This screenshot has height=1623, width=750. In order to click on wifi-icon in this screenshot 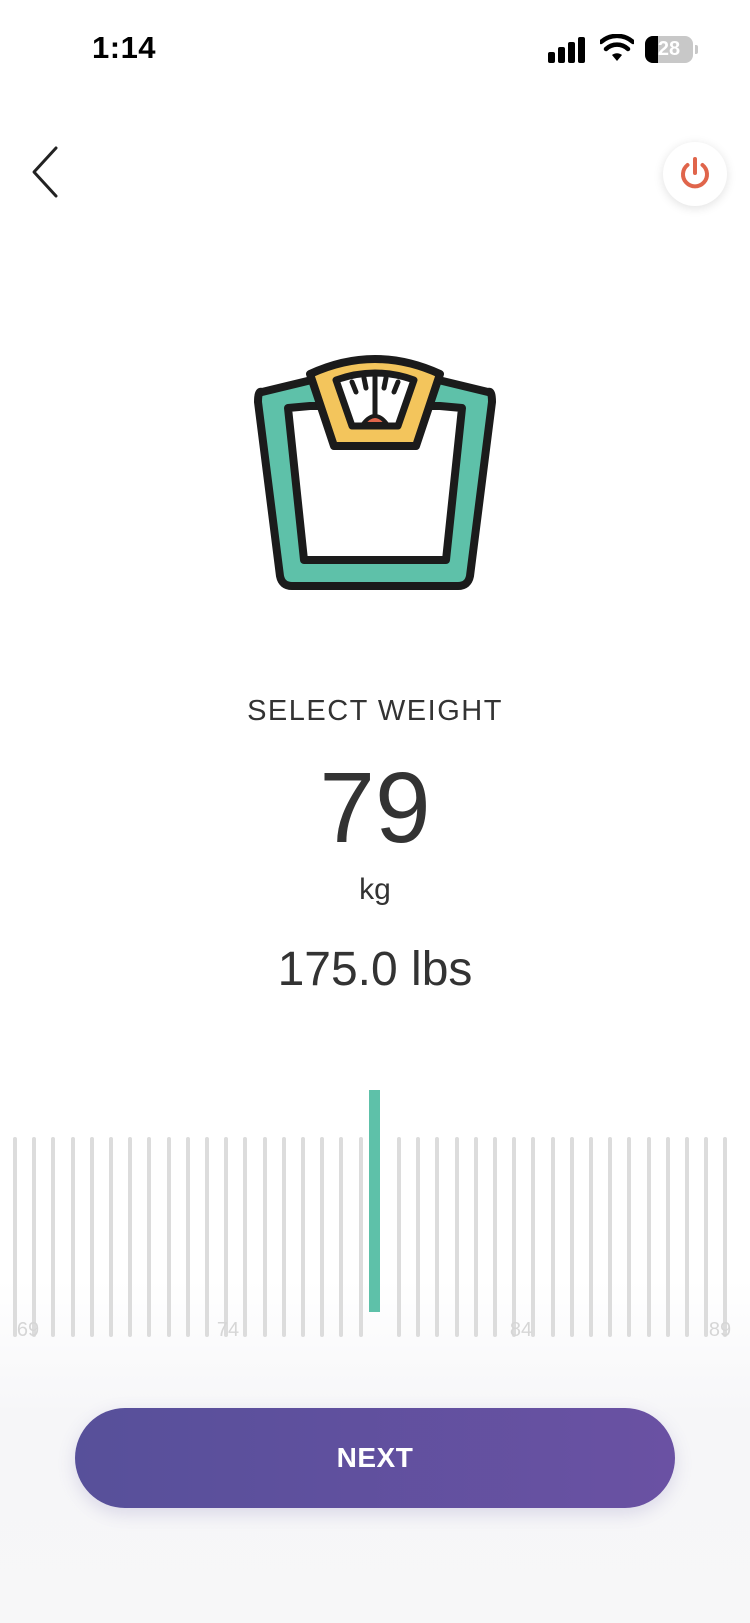, I will do `click(617, 47)`.